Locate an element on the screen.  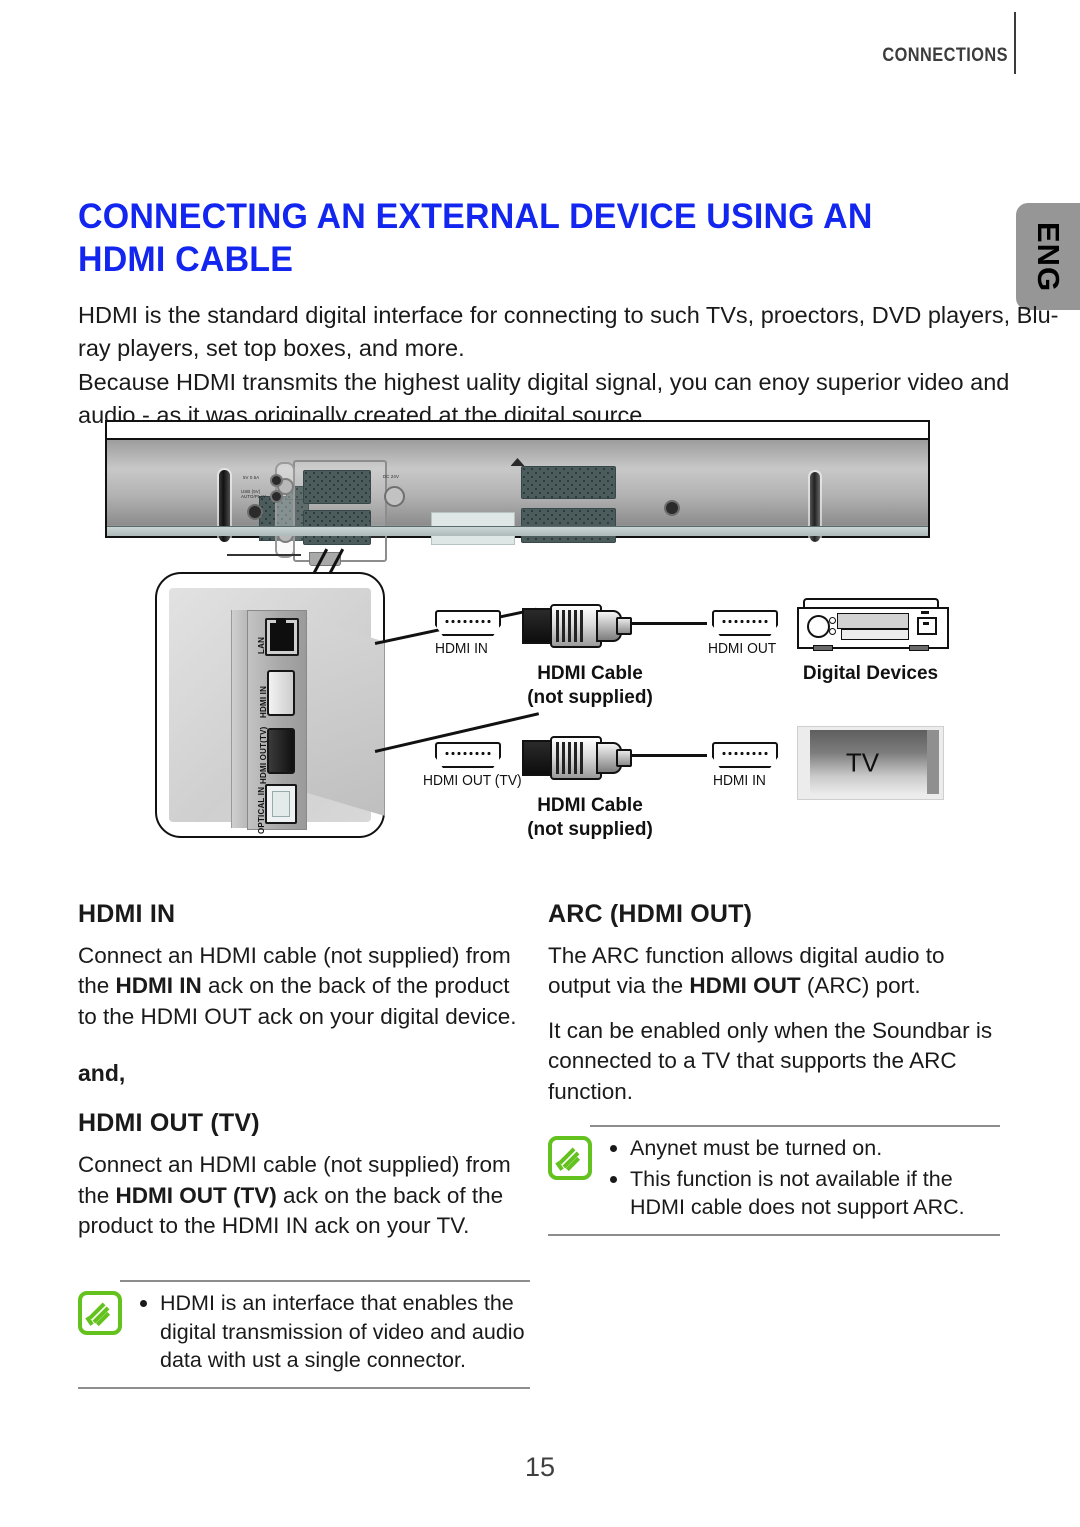
lan-port is located at coordinates (282, 637).